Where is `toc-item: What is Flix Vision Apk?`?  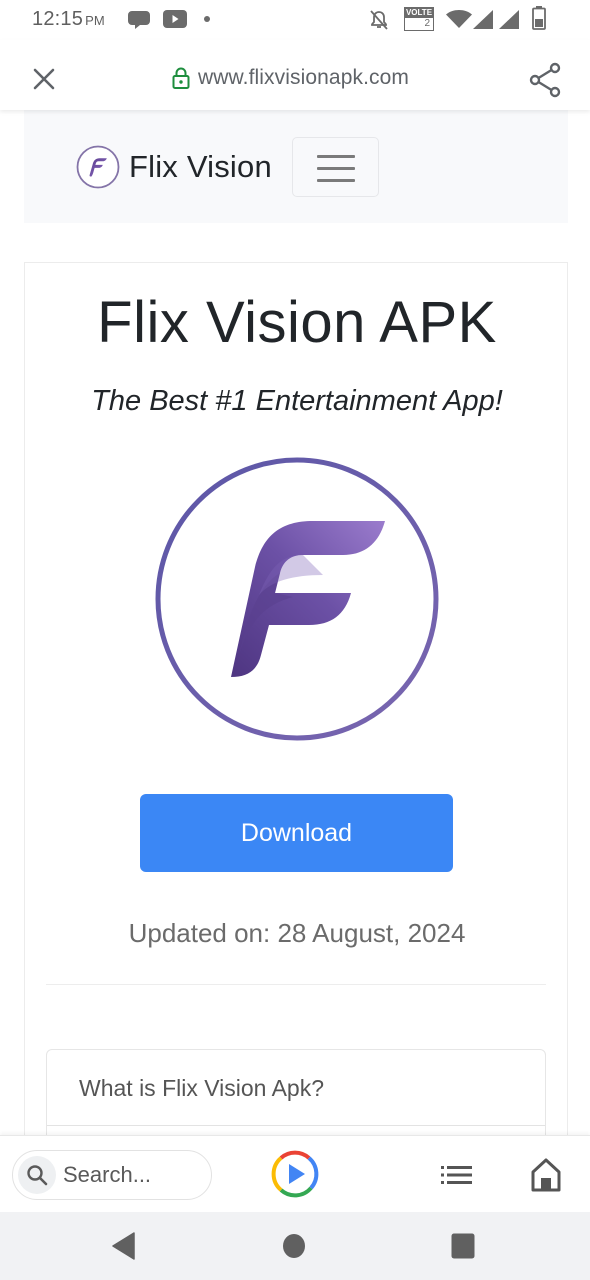 toc-item: What is Flix Vision Apk? is located at coordinates (296, 1088).